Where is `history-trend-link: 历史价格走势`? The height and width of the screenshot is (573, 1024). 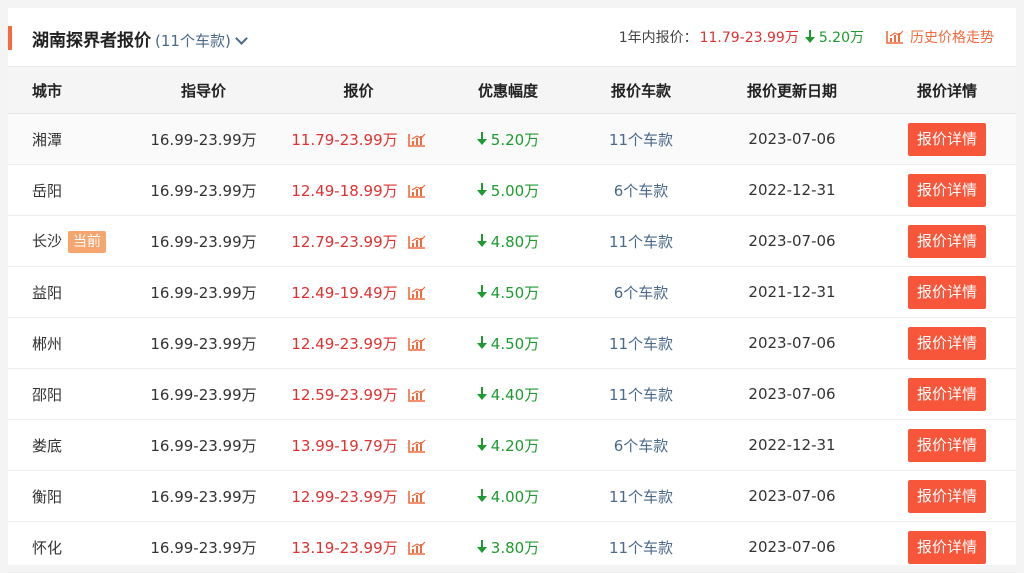 history-trend-link: 历史价格走势 is located at coordinates (940, 37).